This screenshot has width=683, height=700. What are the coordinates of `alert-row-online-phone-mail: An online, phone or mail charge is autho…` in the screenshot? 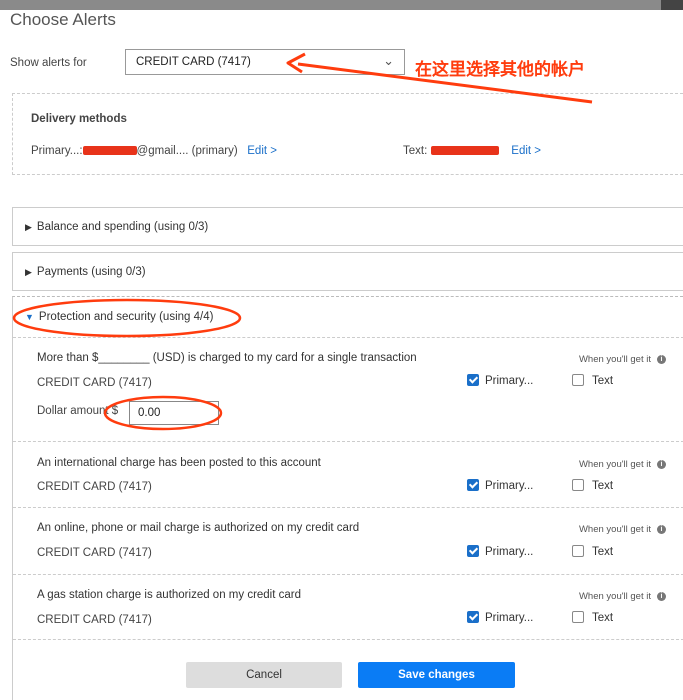 It's located at (348, 540).